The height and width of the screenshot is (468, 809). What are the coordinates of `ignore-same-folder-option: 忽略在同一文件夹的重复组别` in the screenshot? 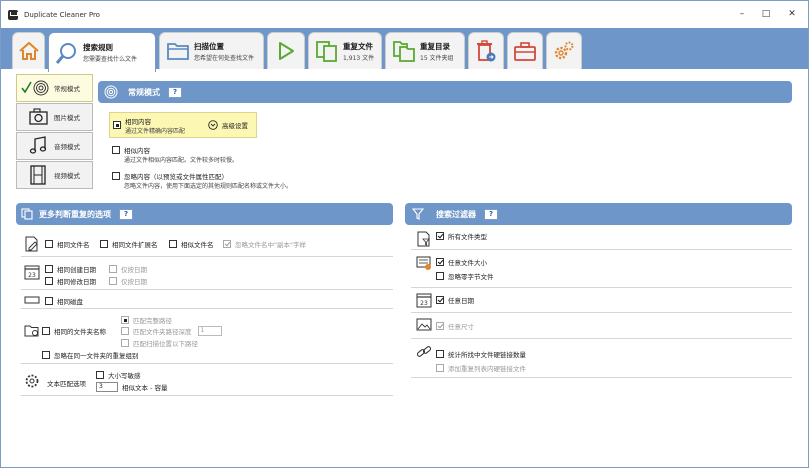 It's located at (90, 355).